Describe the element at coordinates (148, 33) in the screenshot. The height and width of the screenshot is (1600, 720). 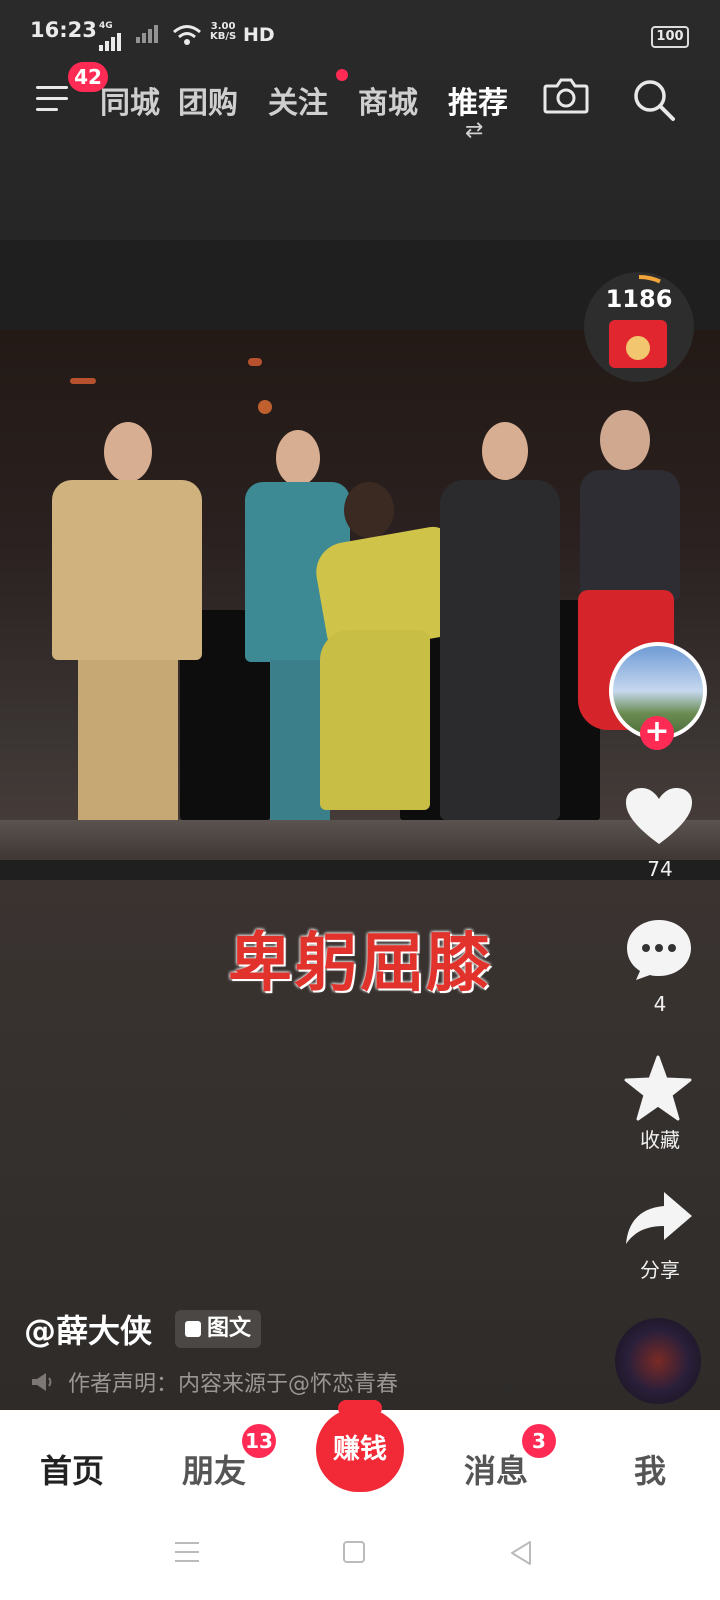
I see `sim2-signal-icon` at that location.